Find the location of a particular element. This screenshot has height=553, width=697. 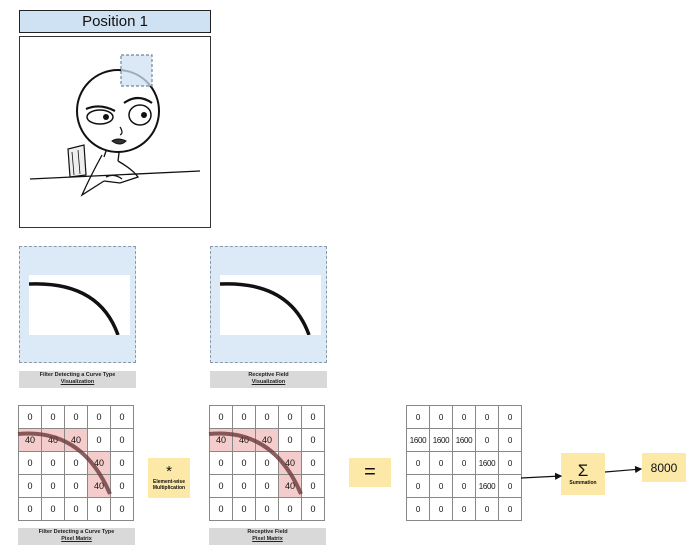

filter-visualization-caption-sub: Visualization is located at coordinates (77, 382).